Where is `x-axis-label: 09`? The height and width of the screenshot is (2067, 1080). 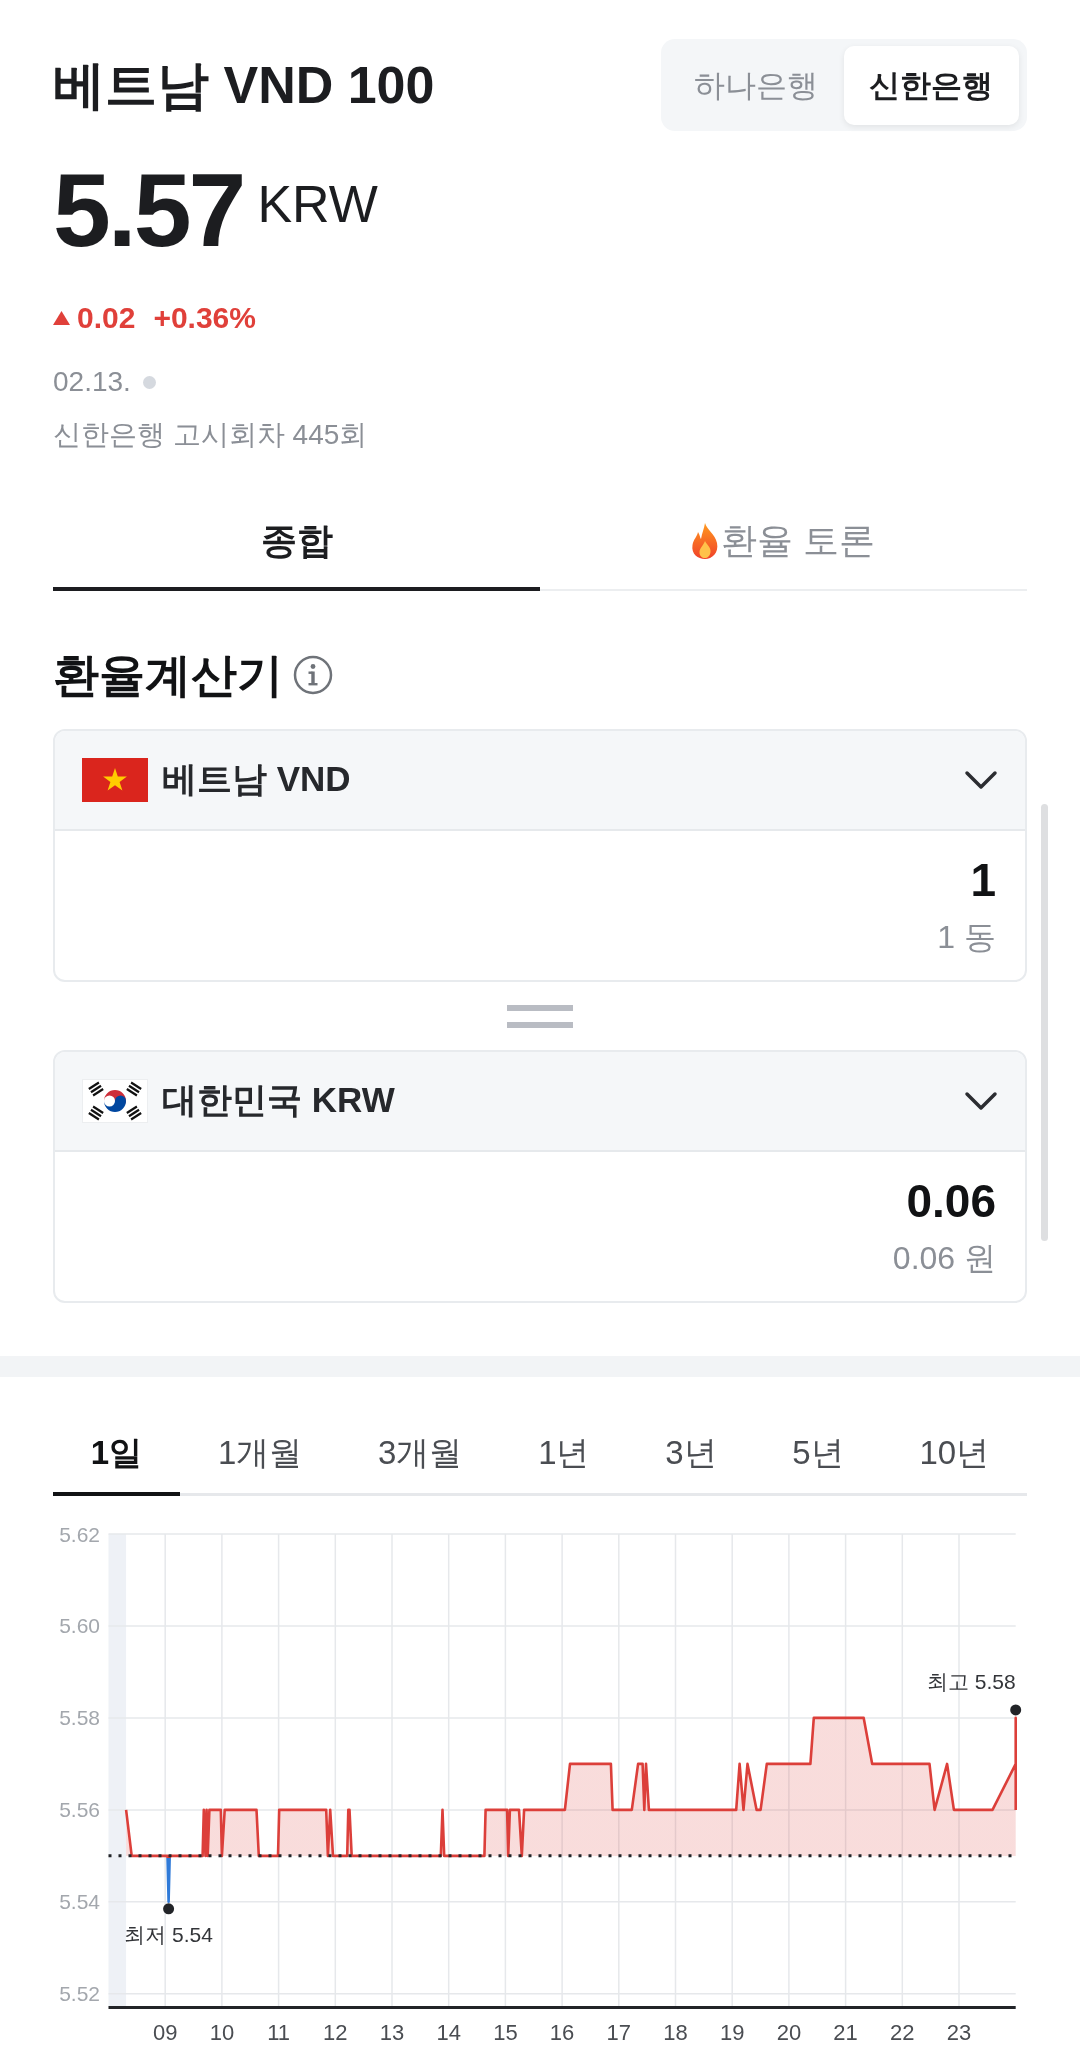
x-axis-label: 09 is located at coordinates (165, 2032).